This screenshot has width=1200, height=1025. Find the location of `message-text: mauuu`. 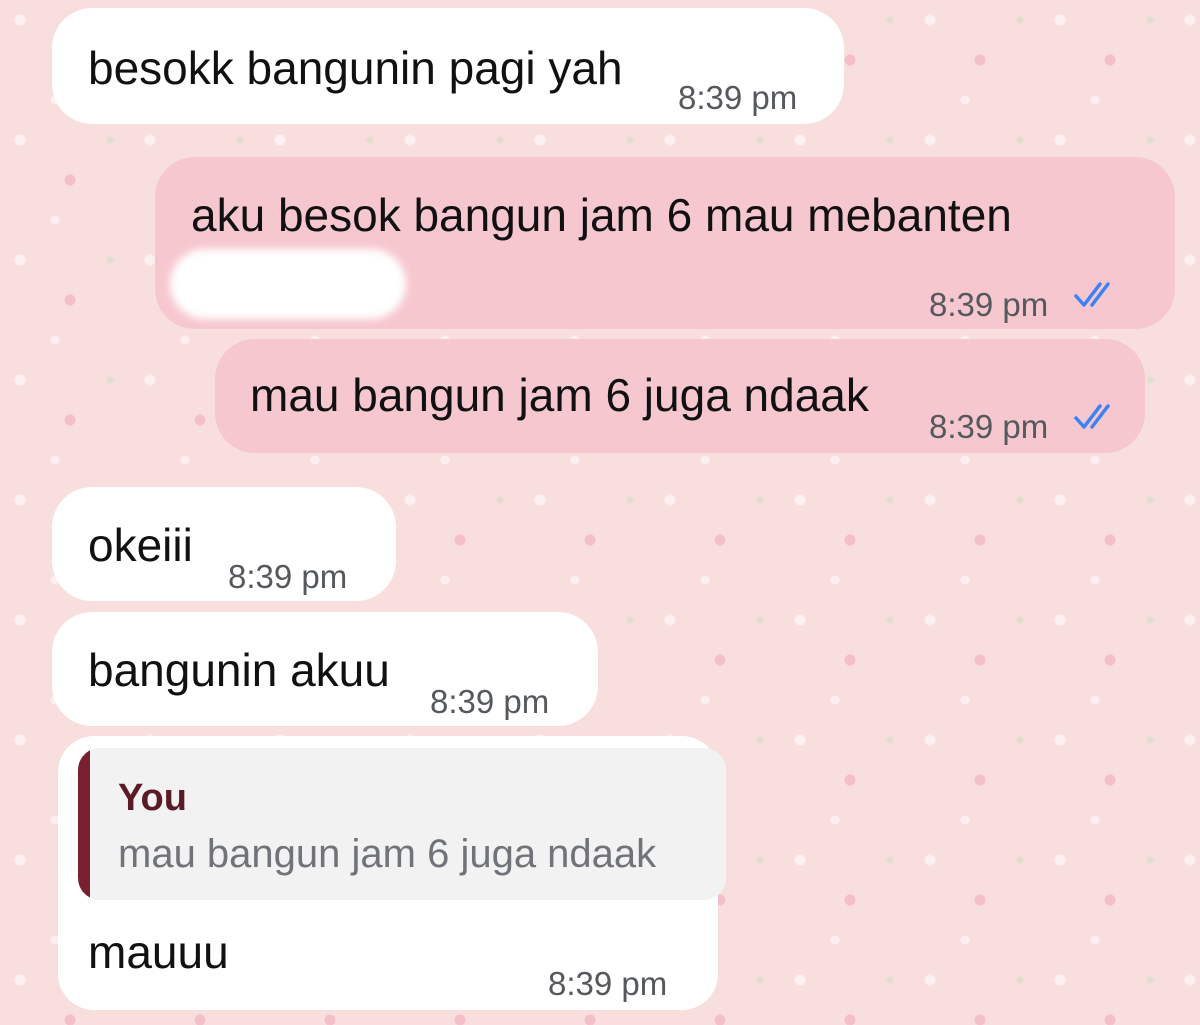

message-text: mauuu is located at coordinates (158, 952).